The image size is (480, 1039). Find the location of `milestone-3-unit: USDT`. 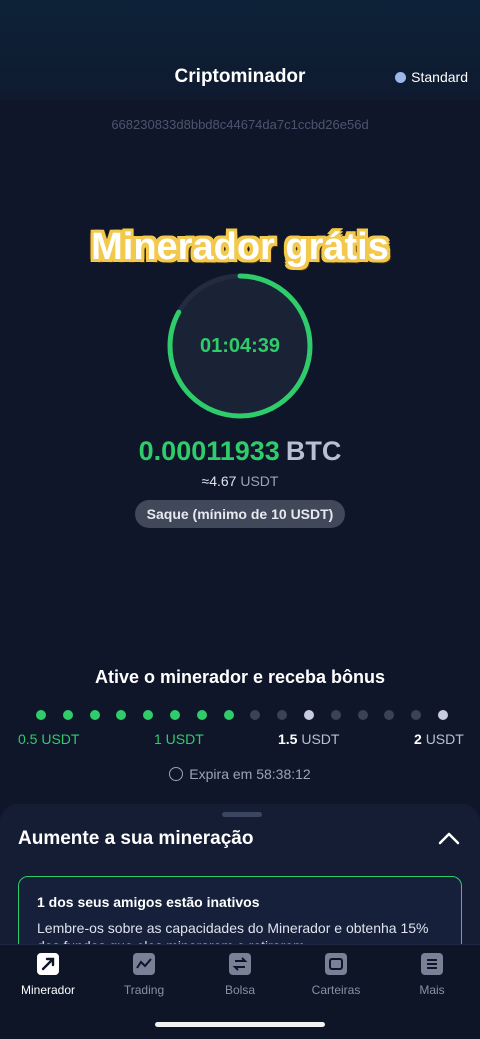

milestone-3-unit: USDT is located at coordinates (320, 739).